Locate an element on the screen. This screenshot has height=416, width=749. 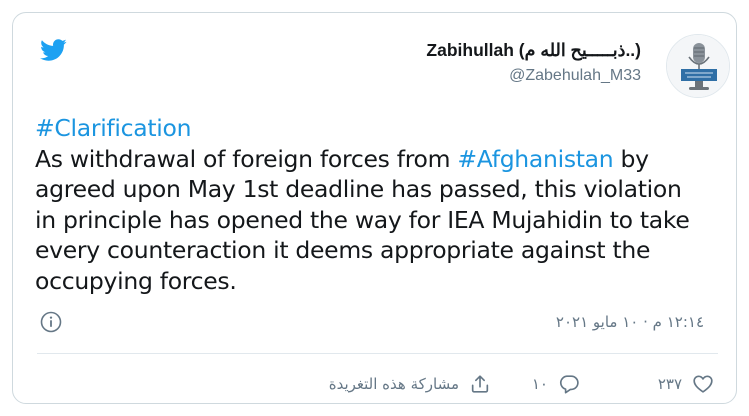
hashtag-link: #Afghanistan is located at coordinates (535, 159).